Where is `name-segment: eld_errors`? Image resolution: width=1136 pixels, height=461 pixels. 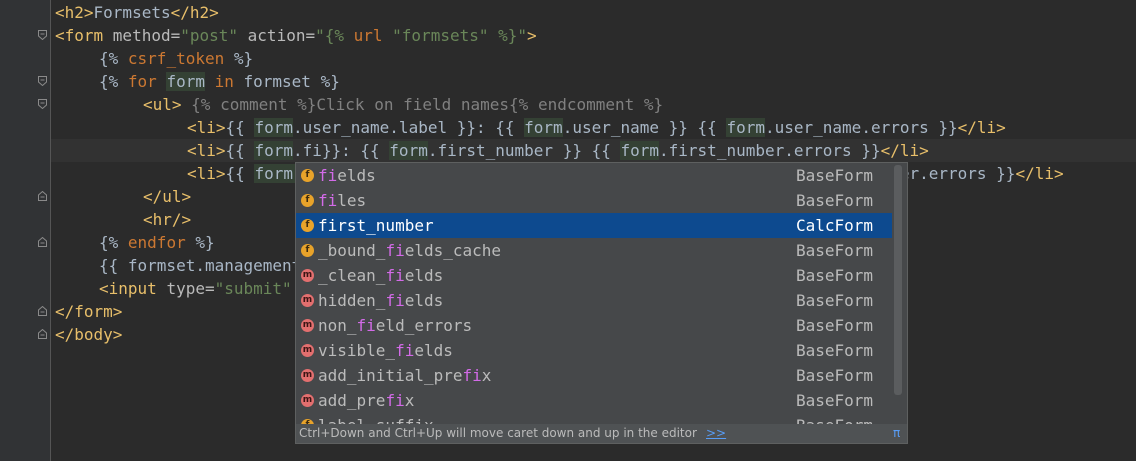
name-segment: eld_errors is located at coordinates (424, 325).